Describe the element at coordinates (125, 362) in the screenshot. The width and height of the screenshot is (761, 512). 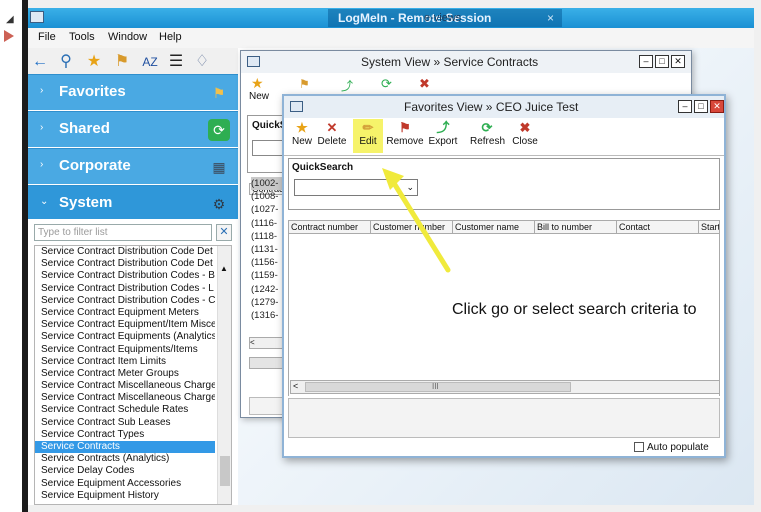
I see `nav-list-item: Service Contract Item Limits` at that location.